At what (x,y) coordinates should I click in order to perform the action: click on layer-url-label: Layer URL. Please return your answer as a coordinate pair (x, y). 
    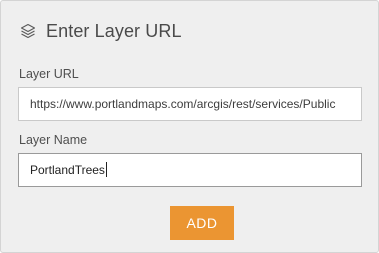
    Looking at the image, I should click on (49, 74).